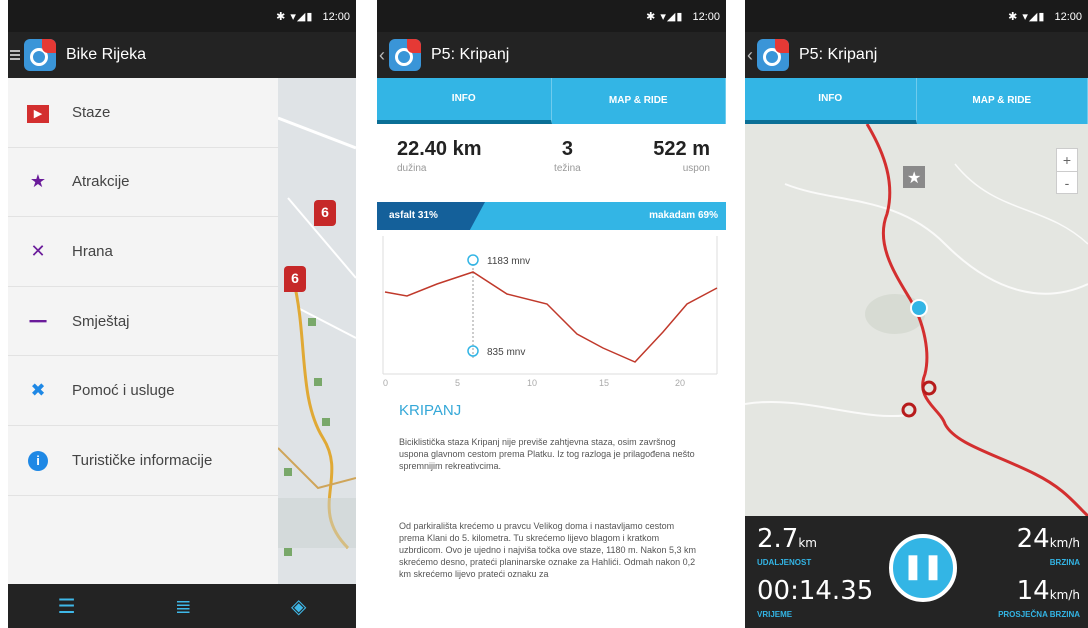 This screenshot has width=1088, height=628. Describe the element at coordinates (413, 215) in the screenshot. I see `asphalt-label: asfalt 31%` at that location.